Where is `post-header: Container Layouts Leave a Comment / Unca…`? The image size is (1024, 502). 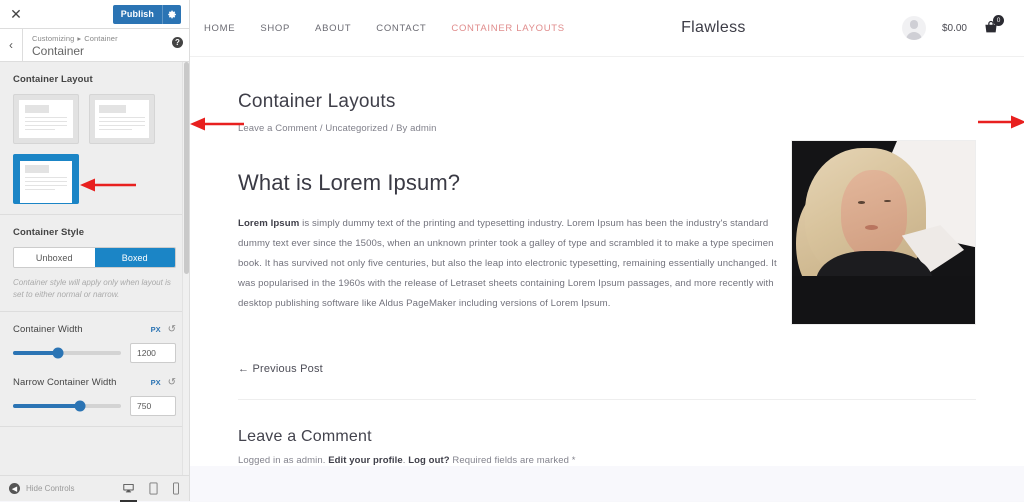
post-header: Container Layouts Leave a Comment / Unca… is located at coordinates (570, 95).